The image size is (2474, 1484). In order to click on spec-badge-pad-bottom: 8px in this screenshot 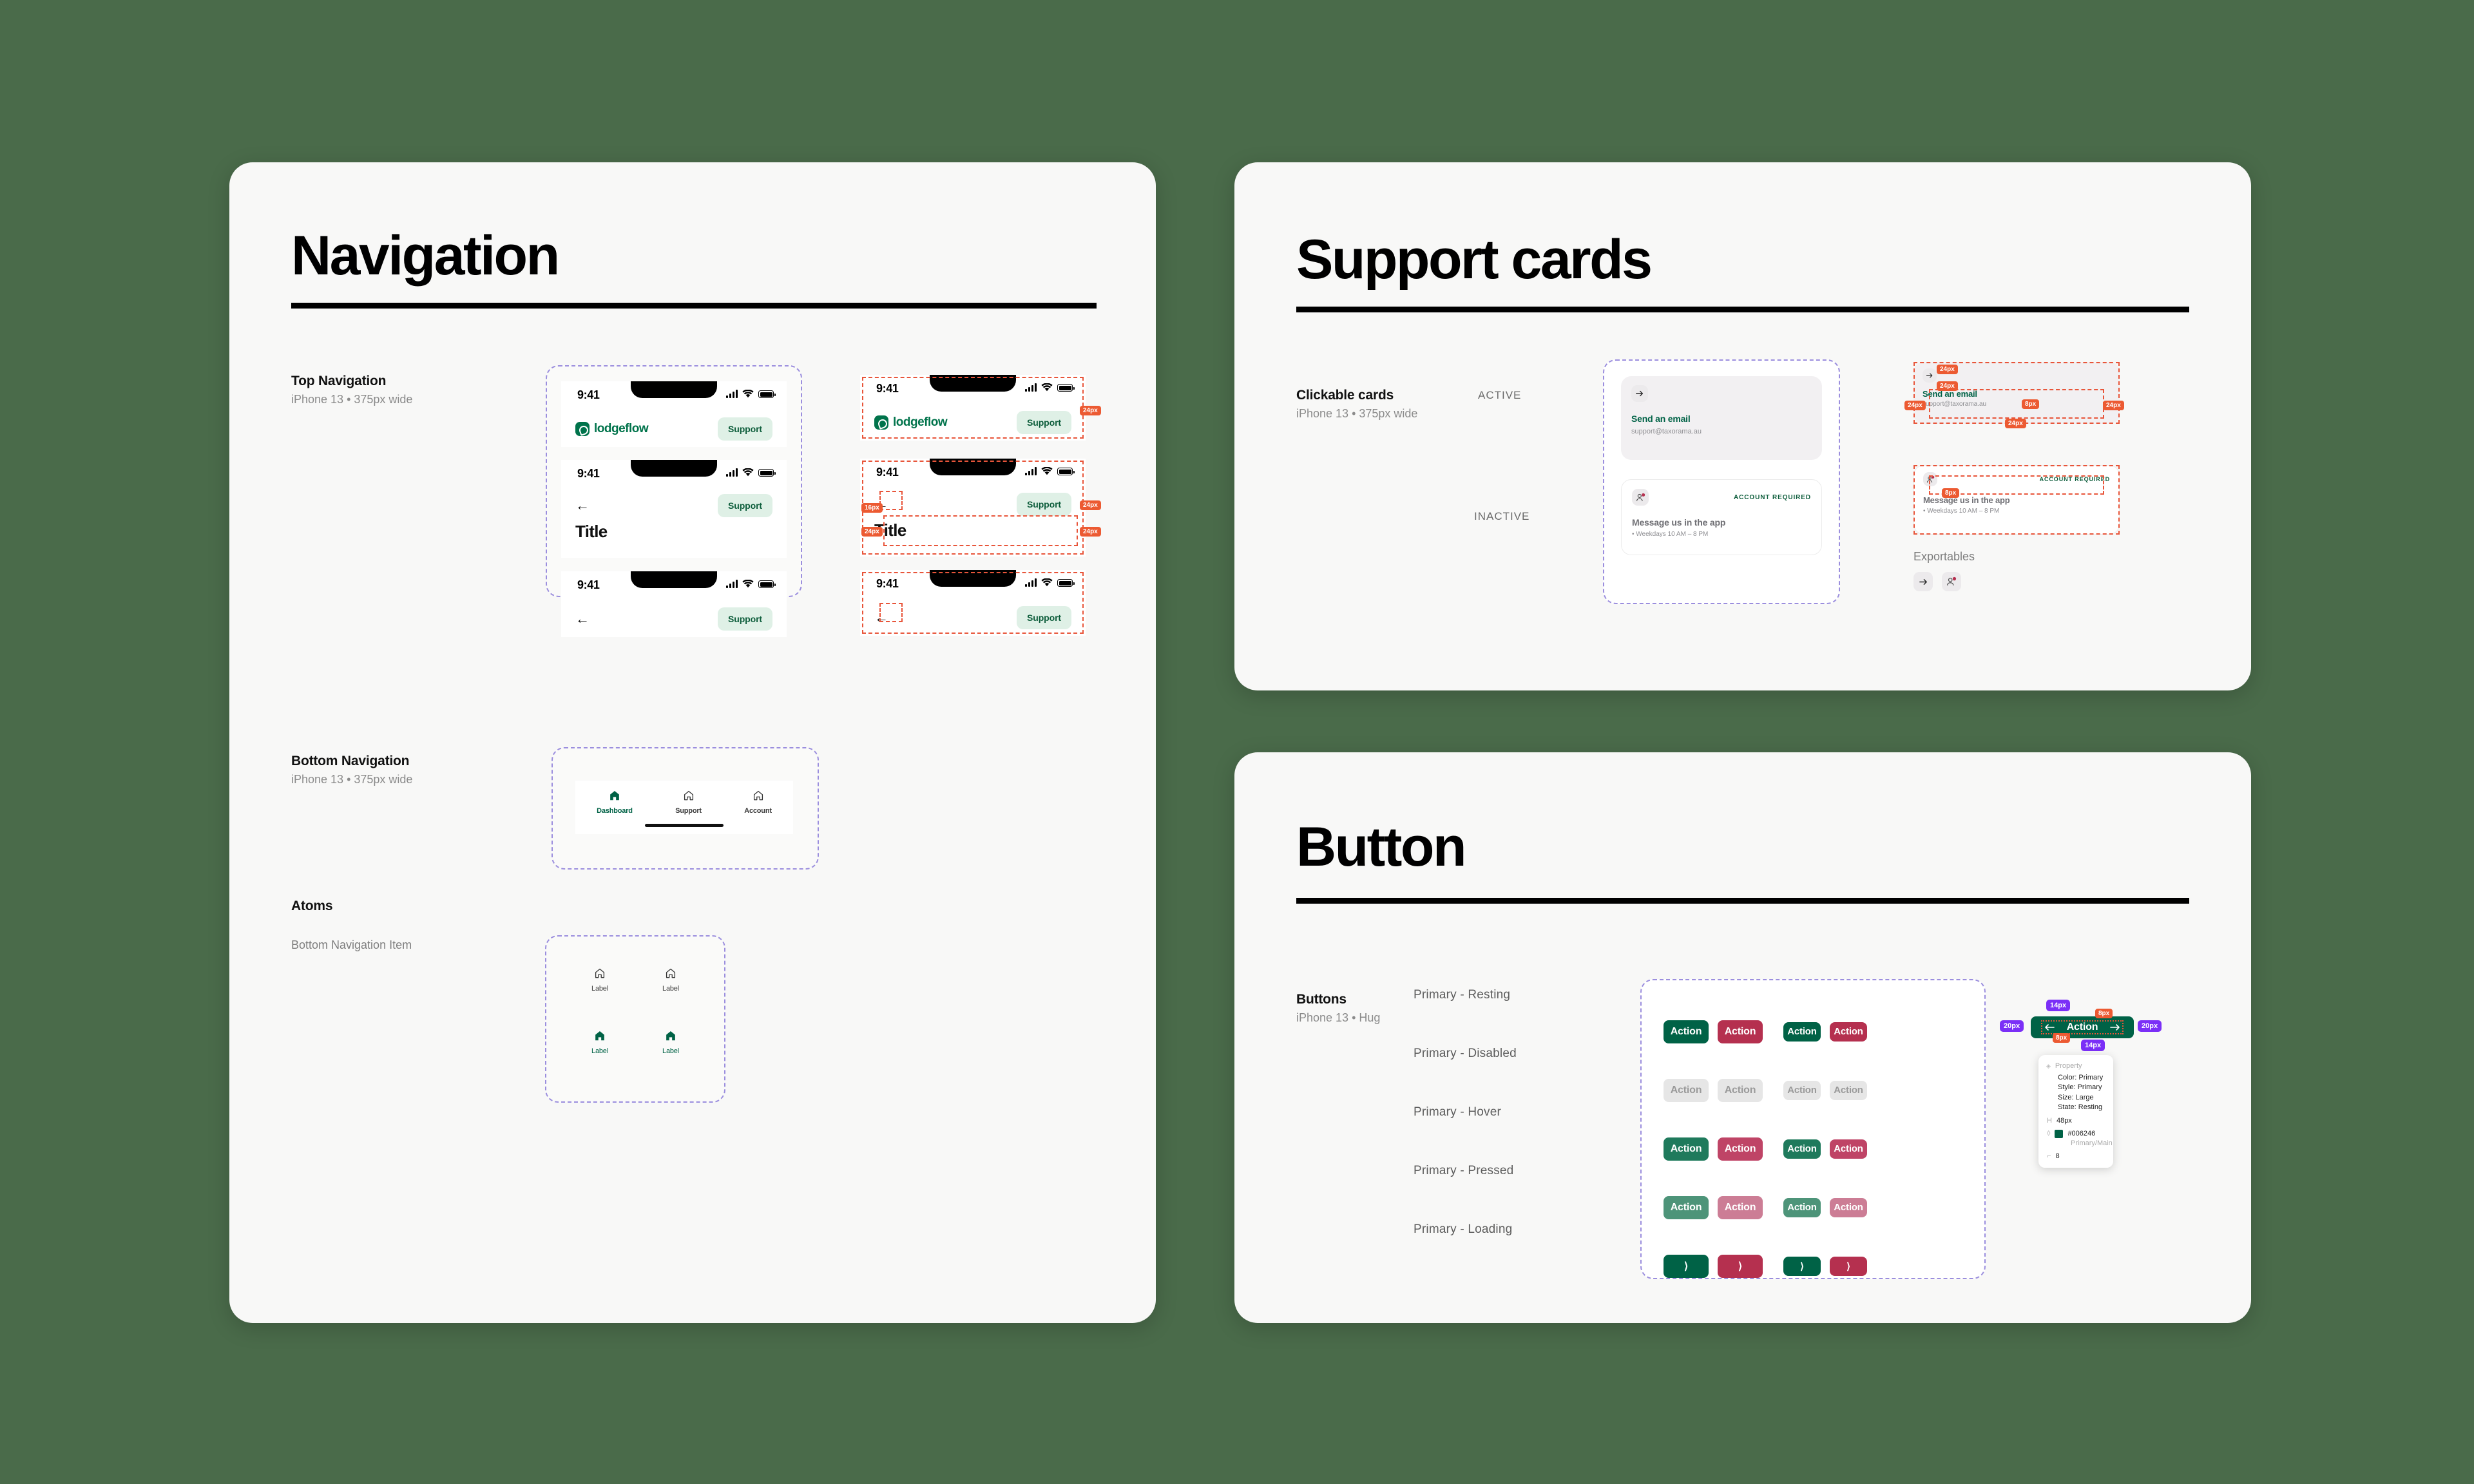, I will do `click(2062, 1038)`.